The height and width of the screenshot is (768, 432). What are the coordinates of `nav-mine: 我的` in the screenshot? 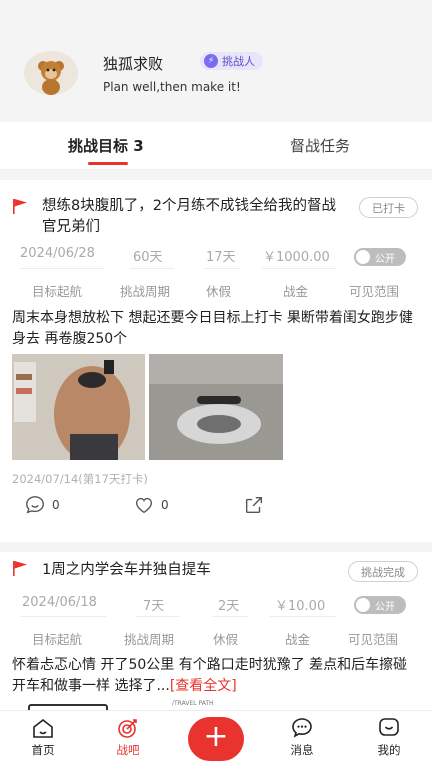 It's located at (389, 737).